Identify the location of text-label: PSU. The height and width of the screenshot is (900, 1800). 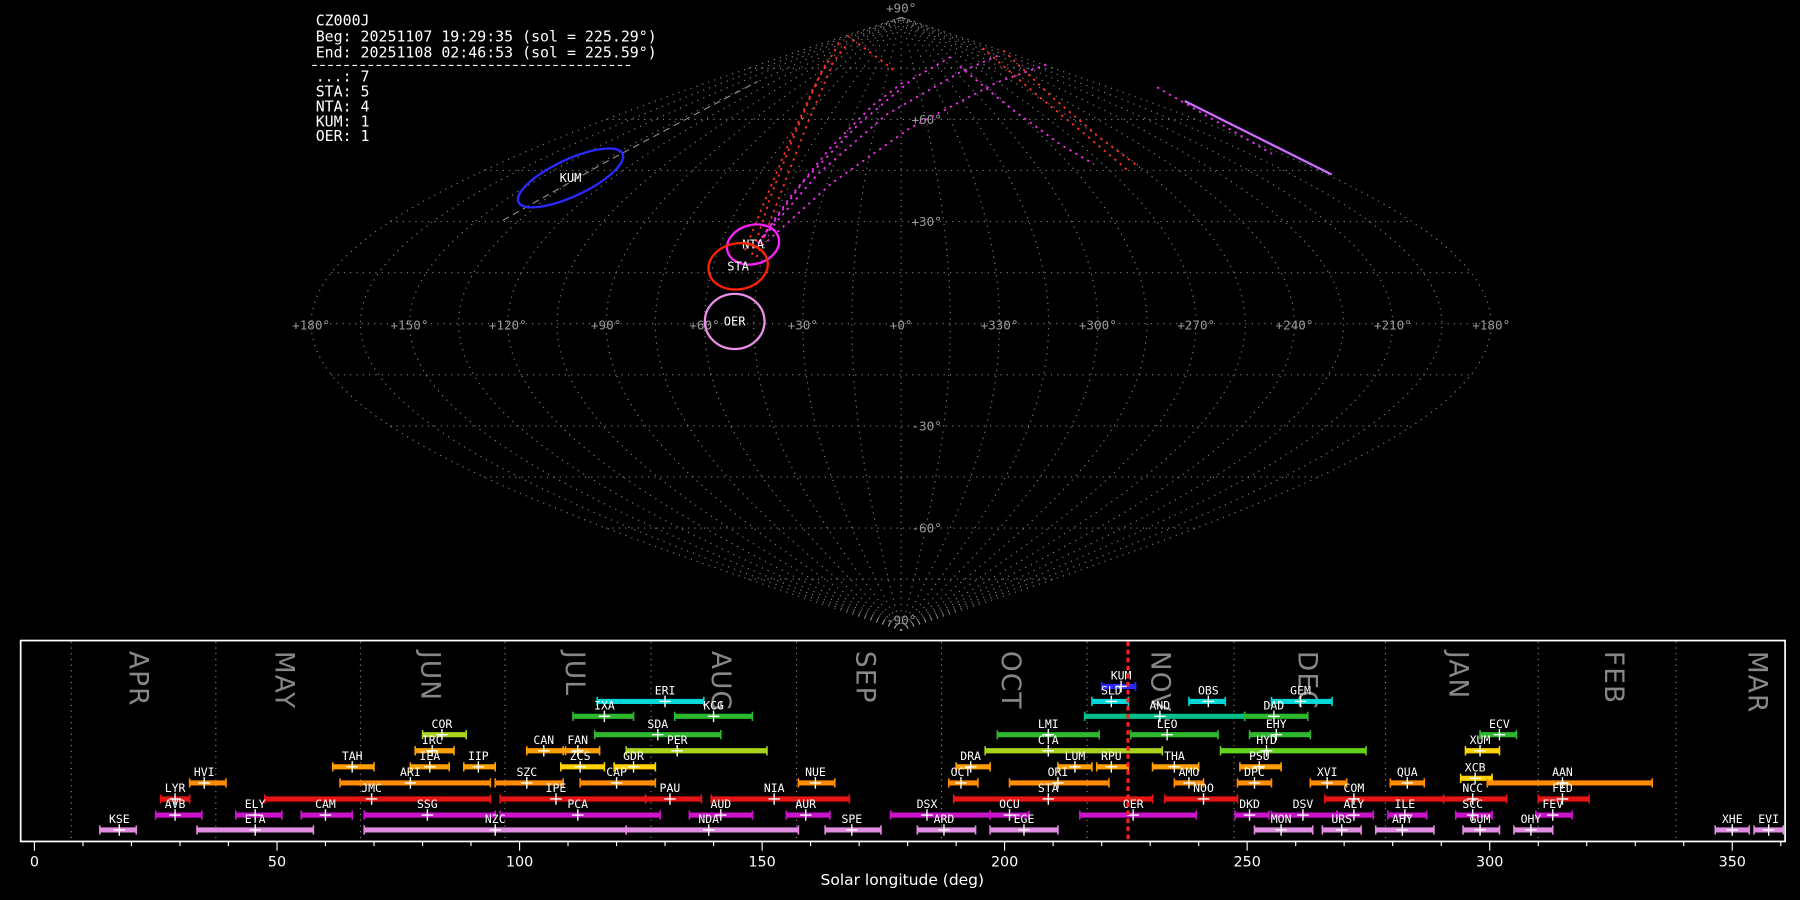
(1259, 756).